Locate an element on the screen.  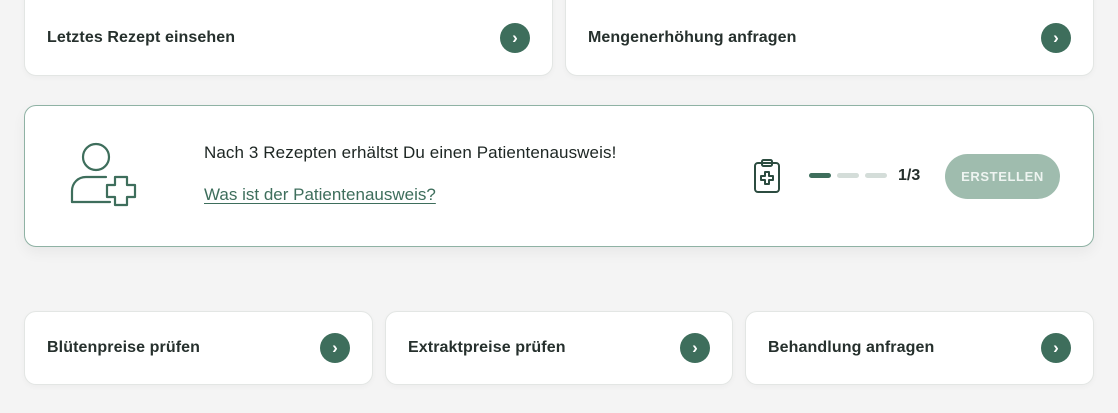
last-prescription-card: Letztes Rezept einsehen › is located at coordinates (288, 38).